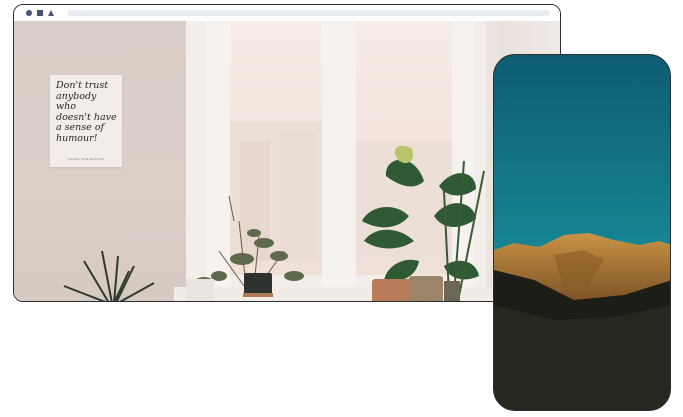  I want to click on basket-pot, so click(426, 288).